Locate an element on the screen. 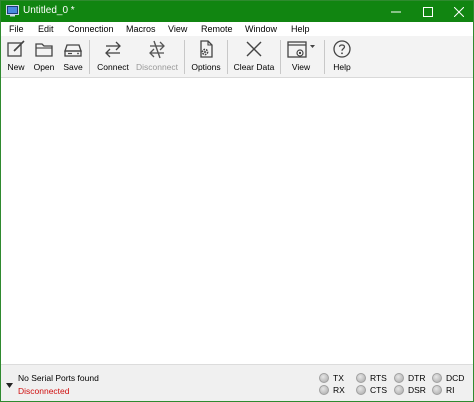  connect-arrows-icon is located at coordinates (113, 49).